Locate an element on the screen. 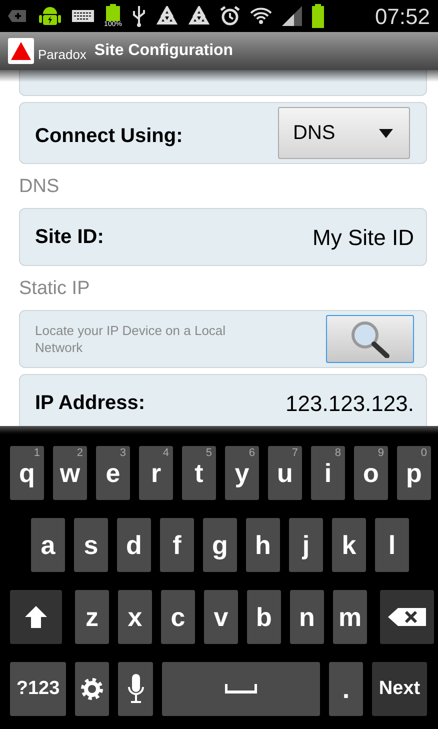  section-heading: DNS is located at coordinates (39, 186).